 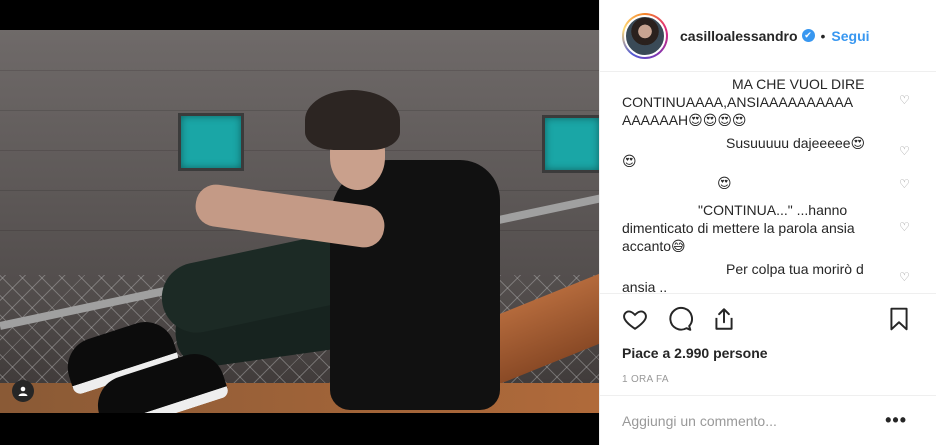 What do you see at coordinates (798, 84) in the screenshot?
I see `comment-text: MA CHE VUOL DIRE` at bounding box center [798, 84].